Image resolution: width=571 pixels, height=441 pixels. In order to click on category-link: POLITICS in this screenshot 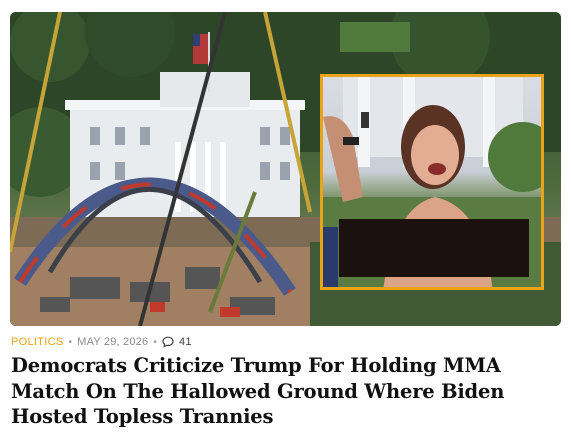, I will do `click(37, 342)`.